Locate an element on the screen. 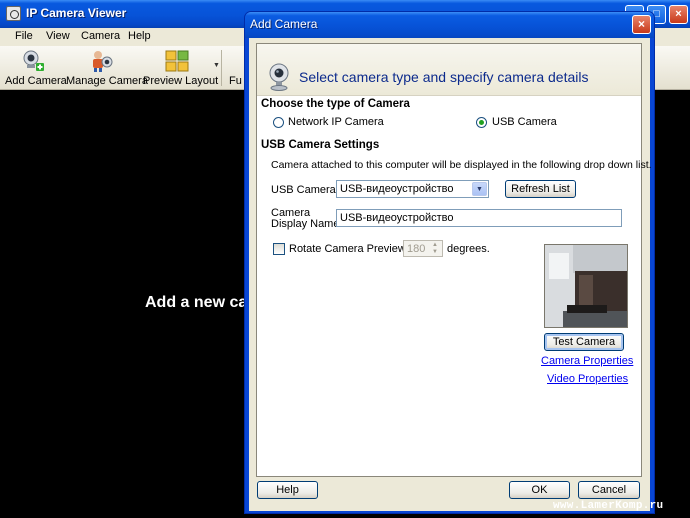 The image size is (690, 518). watermark: www.LamerKomp.ru is located at coordinates (608, 506).